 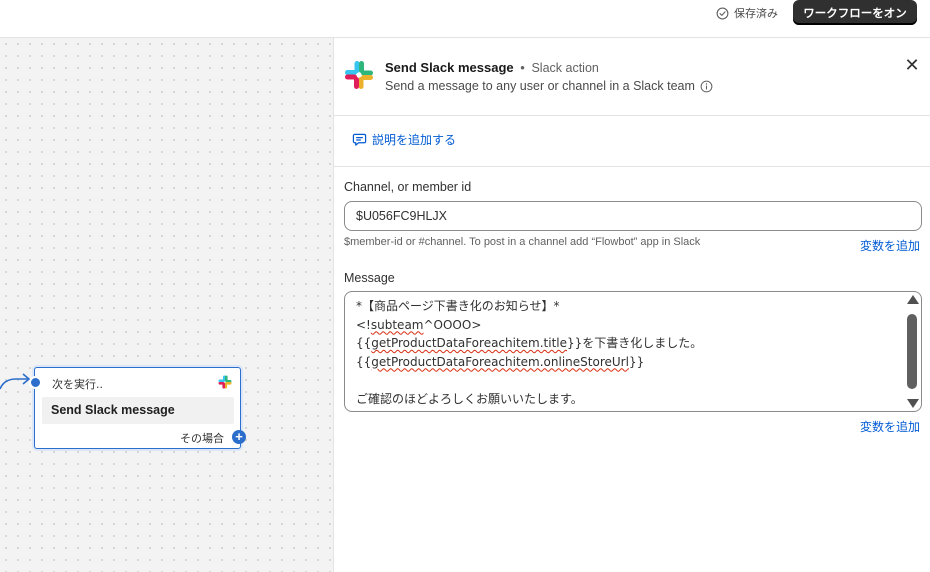 I want to click on message-add-variable-link: 変数を追加, so click(x=890, y=426).